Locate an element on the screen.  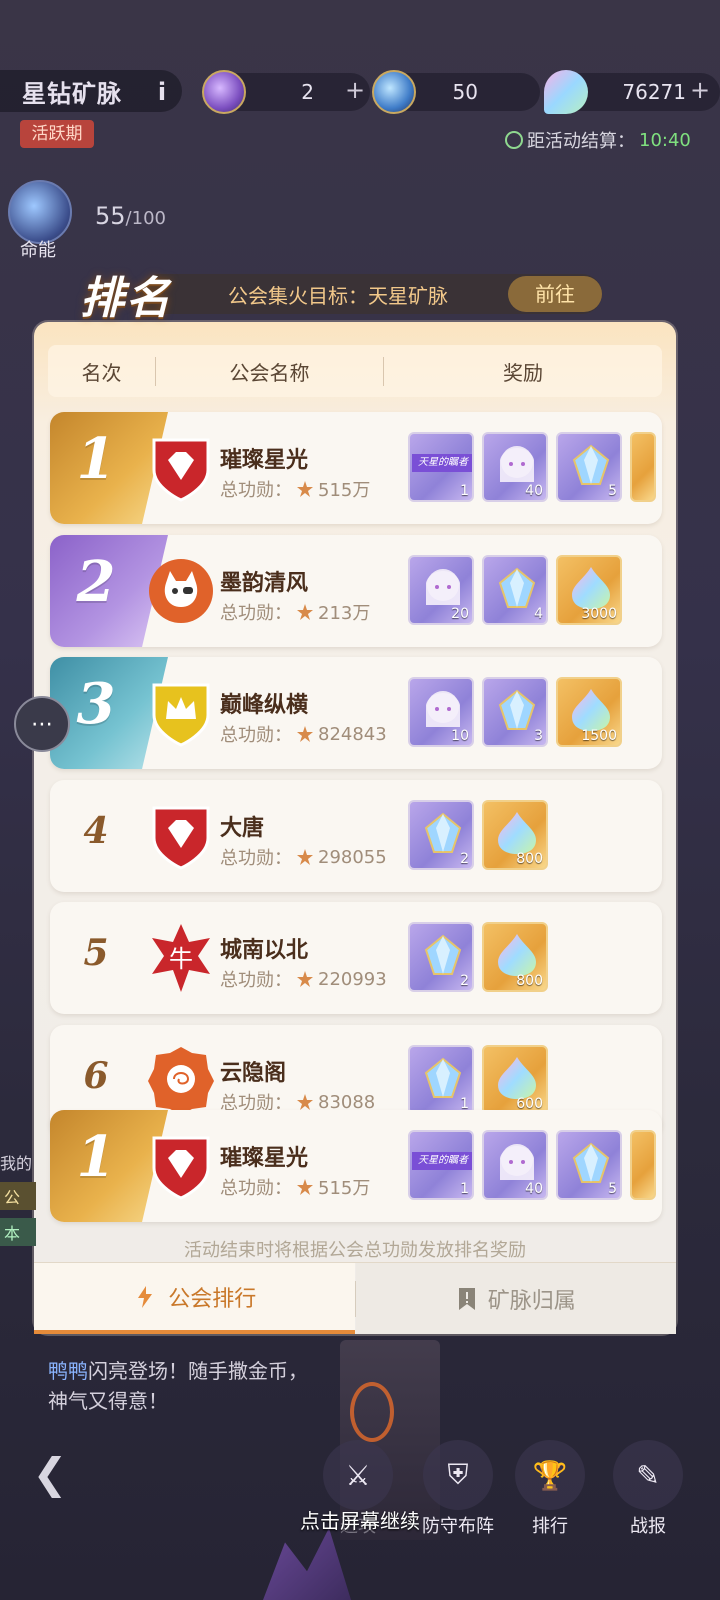
reward-item: 1 is located at coordinates (441, 1080).